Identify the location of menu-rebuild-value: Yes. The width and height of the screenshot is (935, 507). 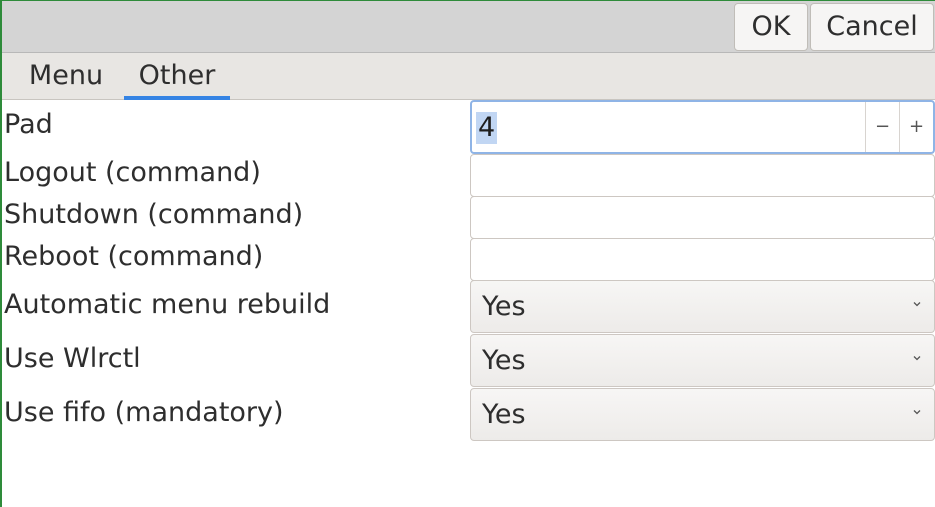
(504, 306).